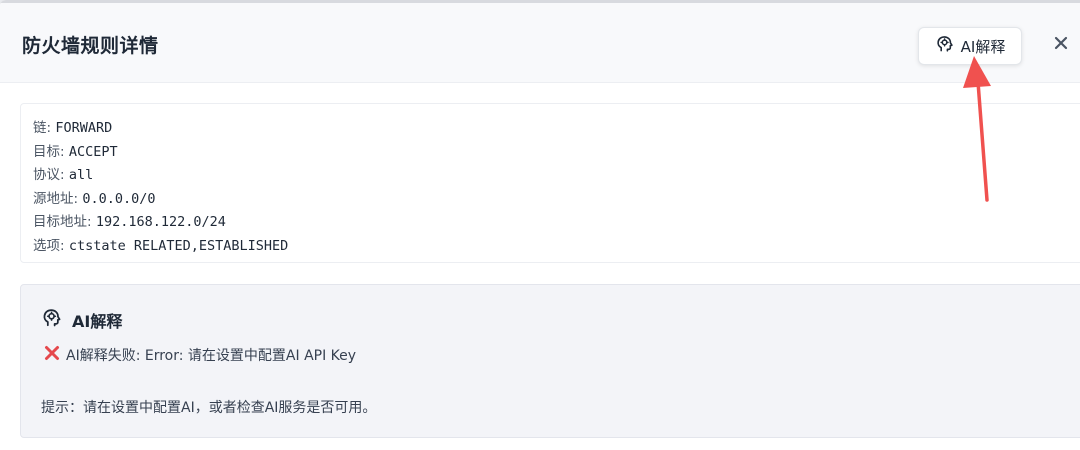 This screenshot has height=450, width=1080. I want to click on dialog-title: 防火墙规则详情, so click(90, 46).